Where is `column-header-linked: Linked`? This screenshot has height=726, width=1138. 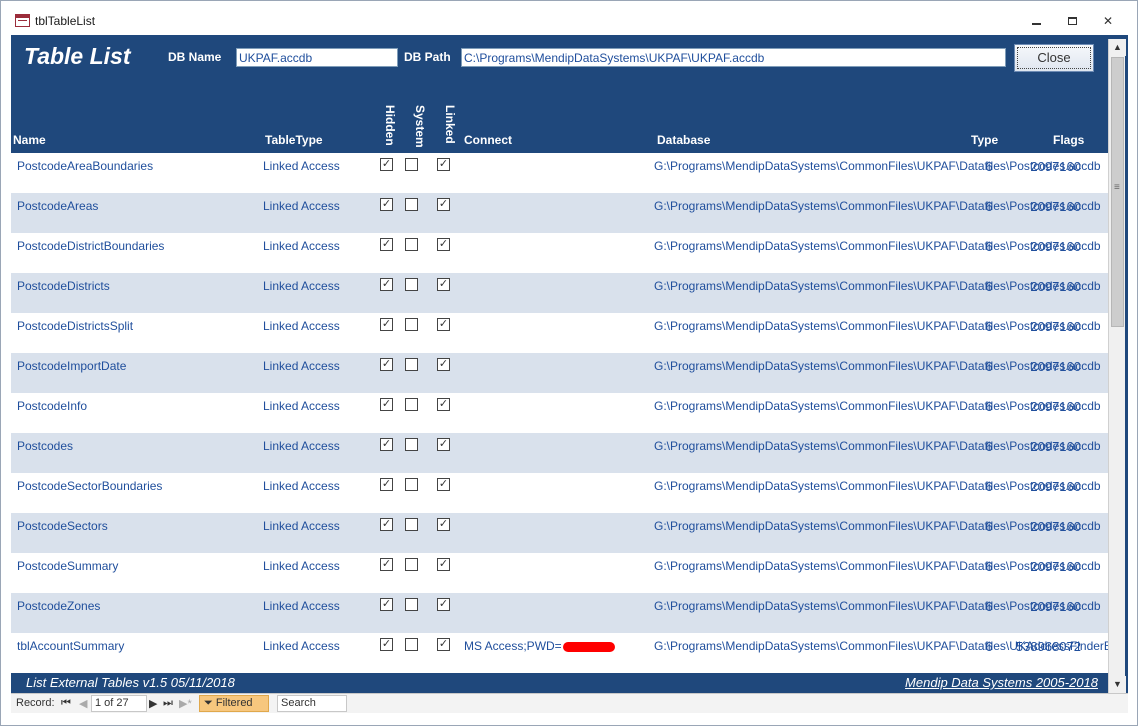
column-header-linked: Linked is located at coordinates (450, 124).